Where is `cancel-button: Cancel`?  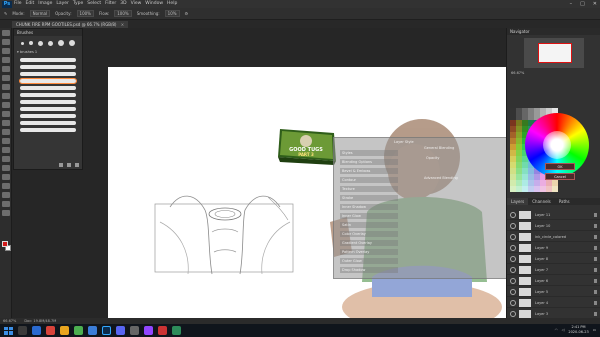
cancel-button: Cancel is located at coordinates (560, 176).